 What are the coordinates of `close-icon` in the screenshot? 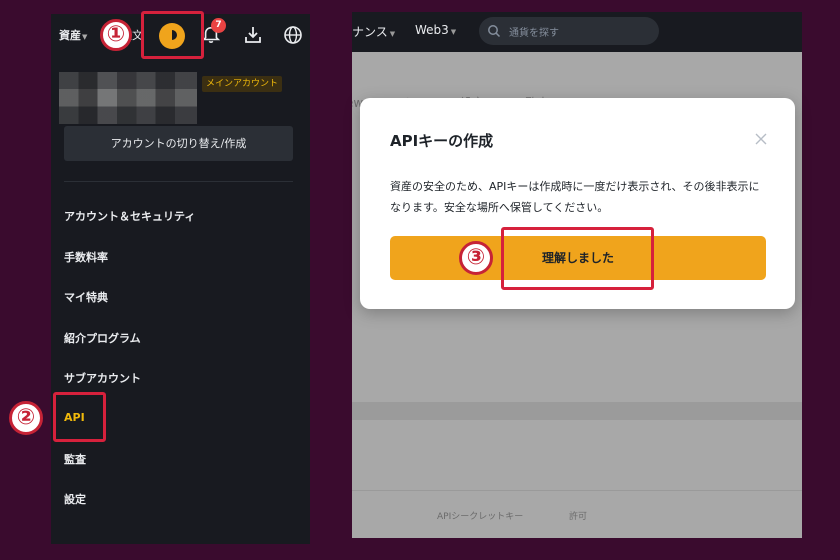 It's located at (761, 139).